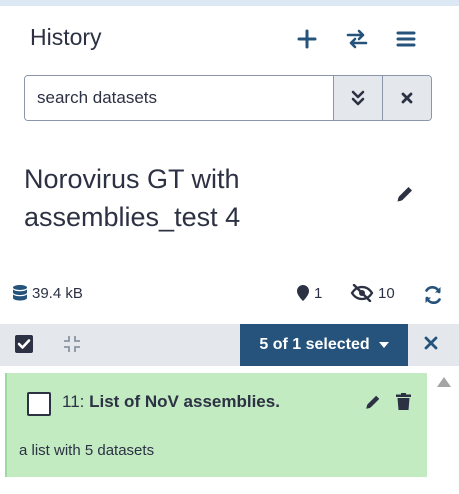 The image size is (459, 494). What do you see at coordinates (432, 344) in the screenshot?
I see `clear-selection-icon` at bounding box center [432, 344].